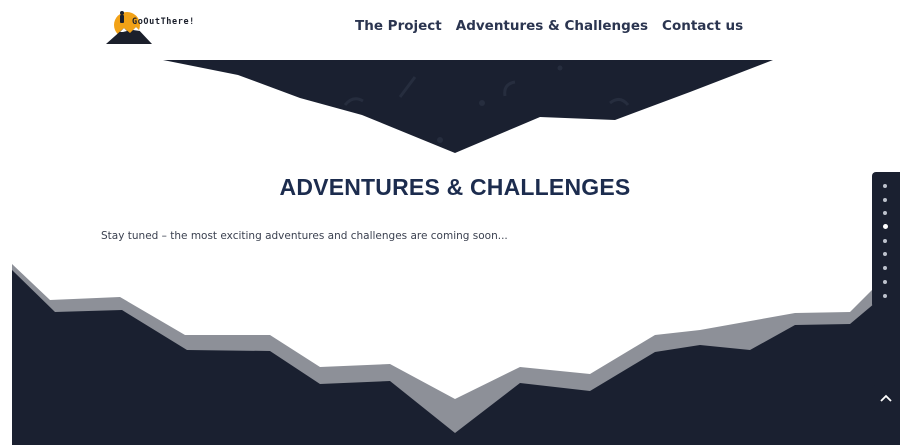 The image size is (900, 445). I want to click on dot-navigation, so click(886, 240).